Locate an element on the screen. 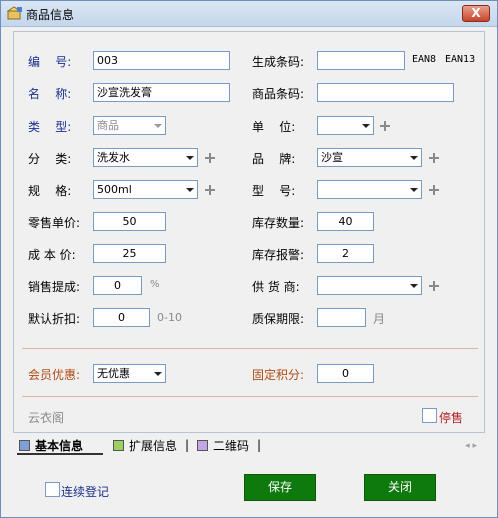 This screenshot has width=498, height=518. tab-qrcode: 二维码 is located at coordinates (230, 446).